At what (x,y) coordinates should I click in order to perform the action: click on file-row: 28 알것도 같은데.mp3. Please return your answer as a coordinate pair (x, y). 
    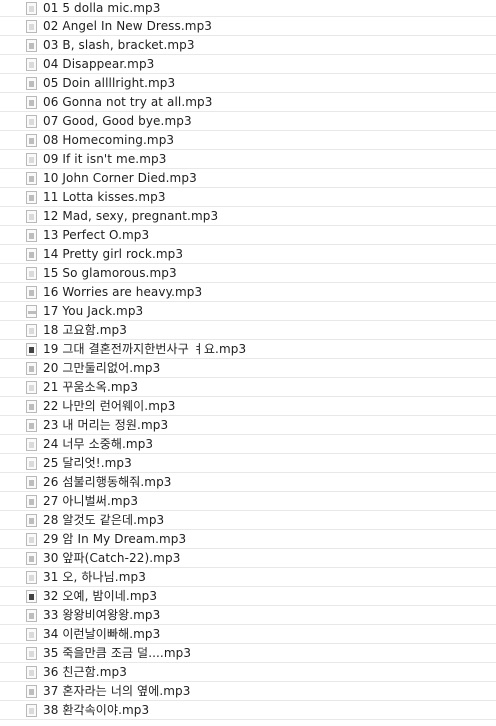
    Looking at the image, I should click on (248, 520).